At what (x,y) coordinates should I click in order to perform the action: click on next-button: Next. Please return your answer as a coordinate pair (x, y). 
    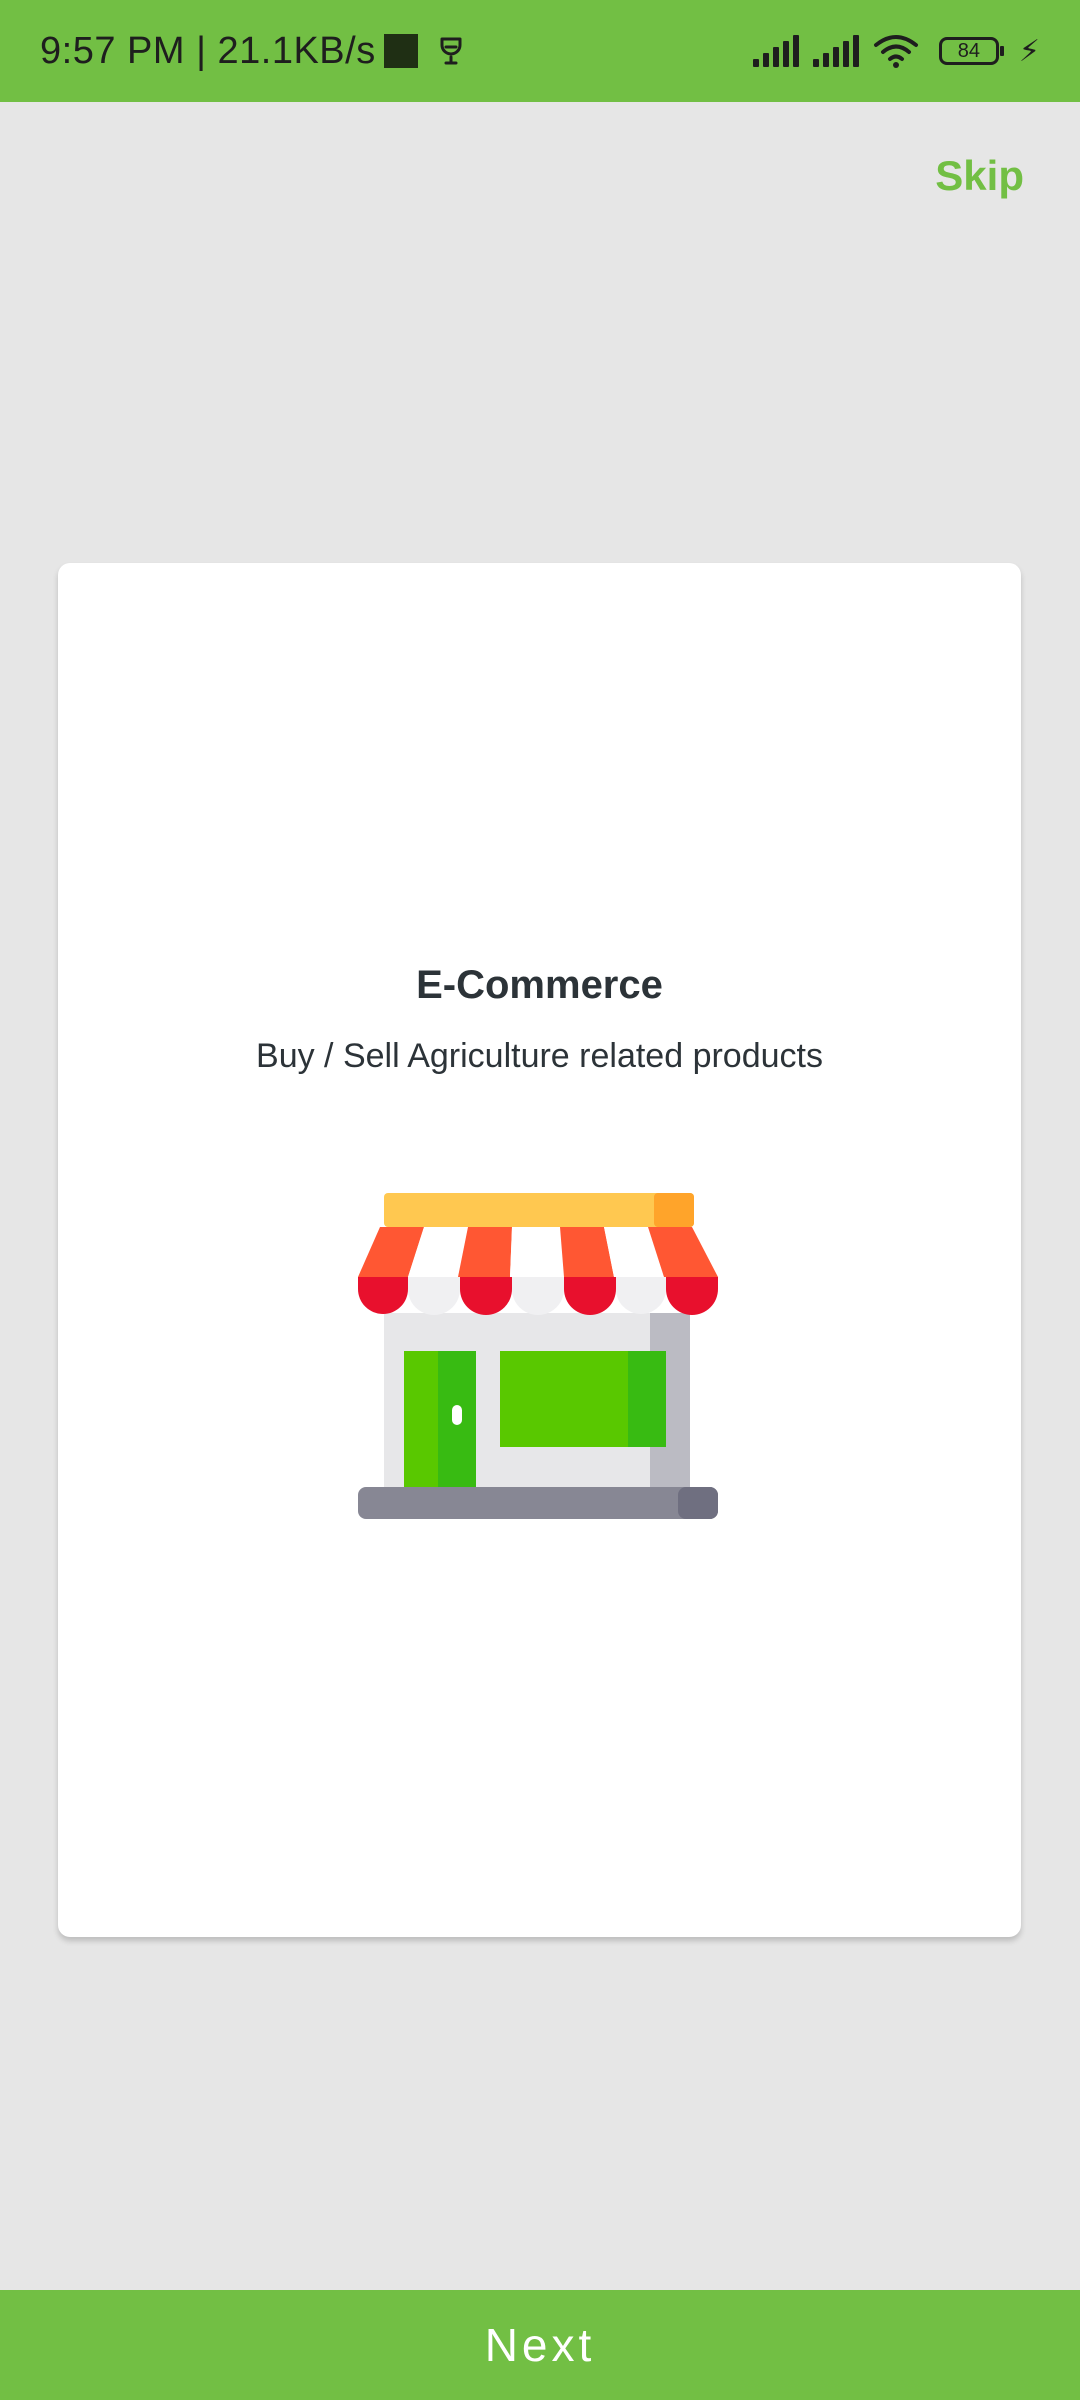
    Looking at the image, I should click on (540, 2345).